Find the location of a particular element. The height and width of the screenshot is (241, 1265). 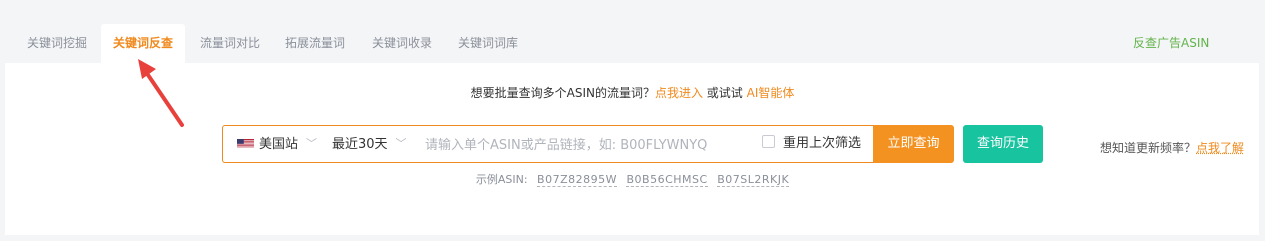

search-button: 立即查询 is located at coordinates (913, 144).